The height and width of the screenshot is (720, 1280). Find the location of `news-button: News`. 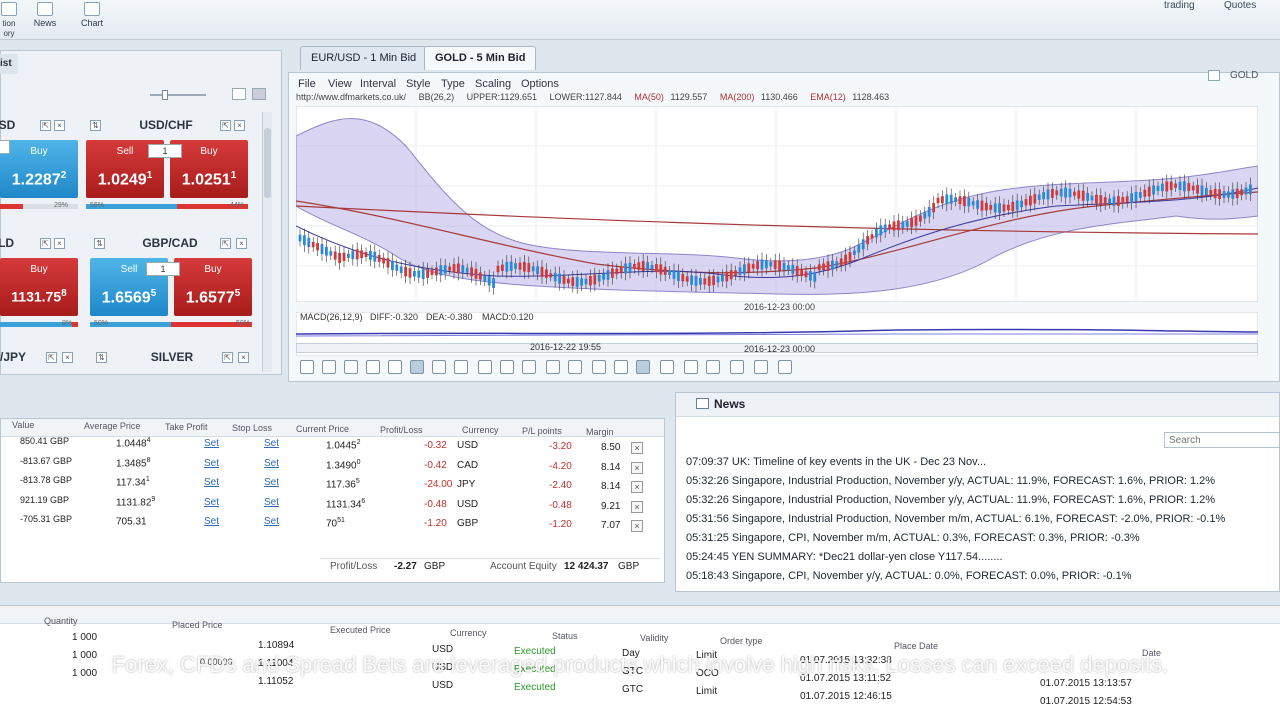

news-button: News is located at coordinates (45, 15).